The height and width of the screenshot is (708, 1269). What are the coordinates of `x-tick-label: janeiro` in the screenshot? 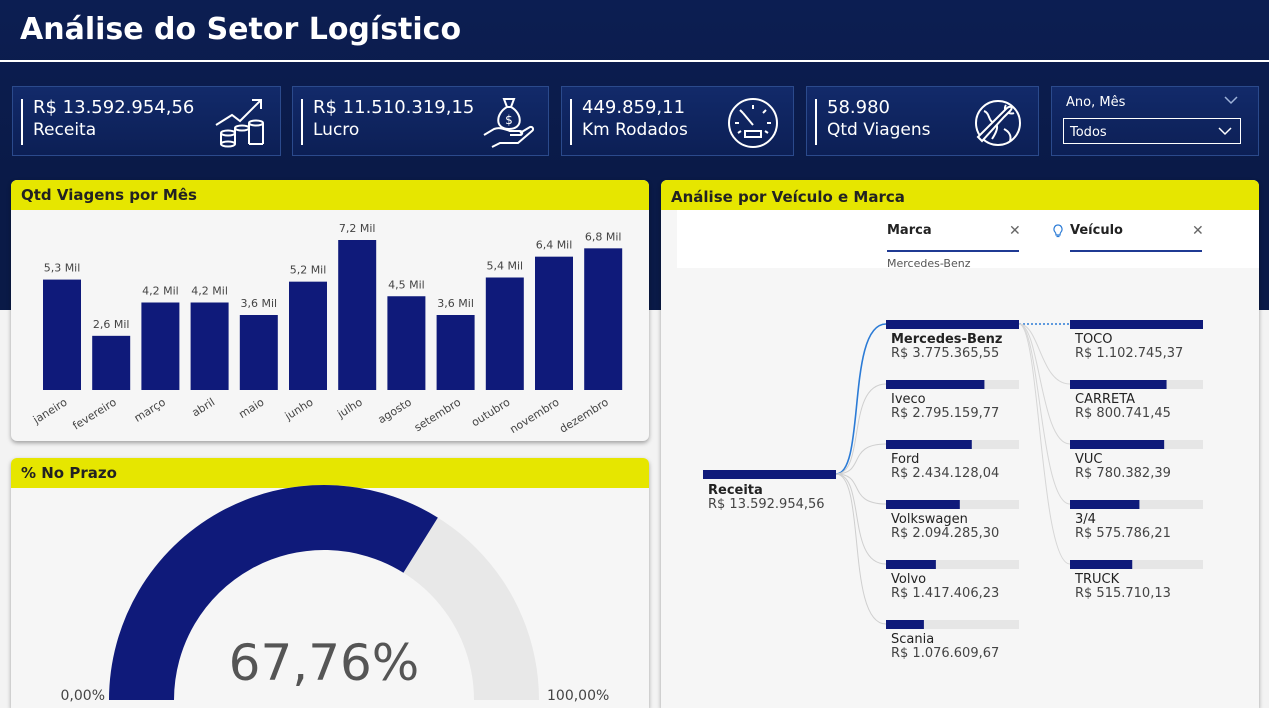 It's located at (50, 411).